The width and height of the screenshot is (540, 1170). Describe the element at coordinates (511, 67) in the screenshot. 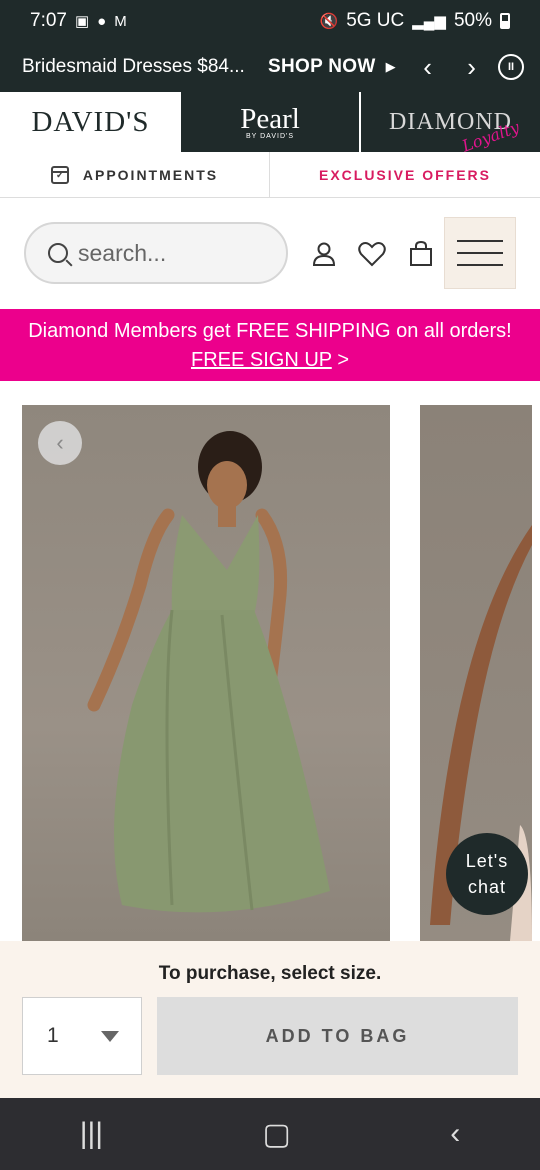

I see `pause-button: II` at that location.